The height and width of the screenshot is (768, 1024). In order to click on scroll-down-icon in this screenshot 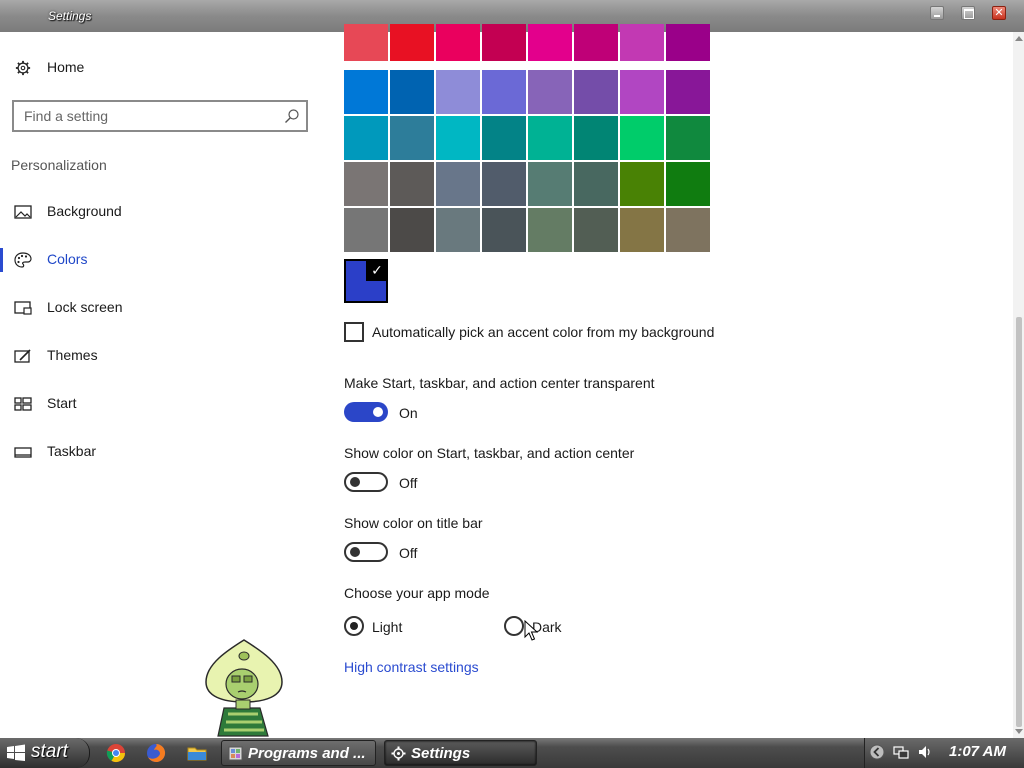, I will do `click(1019, 731)`.